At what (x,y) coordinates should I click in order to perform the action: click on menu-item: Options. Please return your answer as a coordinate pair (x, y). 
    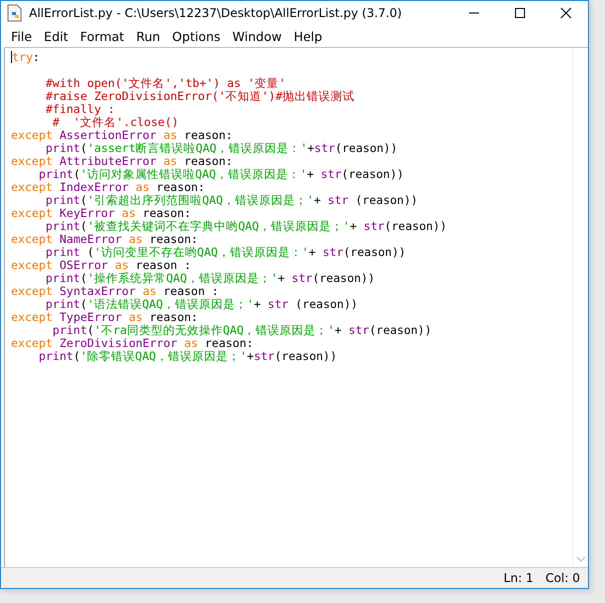
    Looking at the image, I should click on (196, 36).